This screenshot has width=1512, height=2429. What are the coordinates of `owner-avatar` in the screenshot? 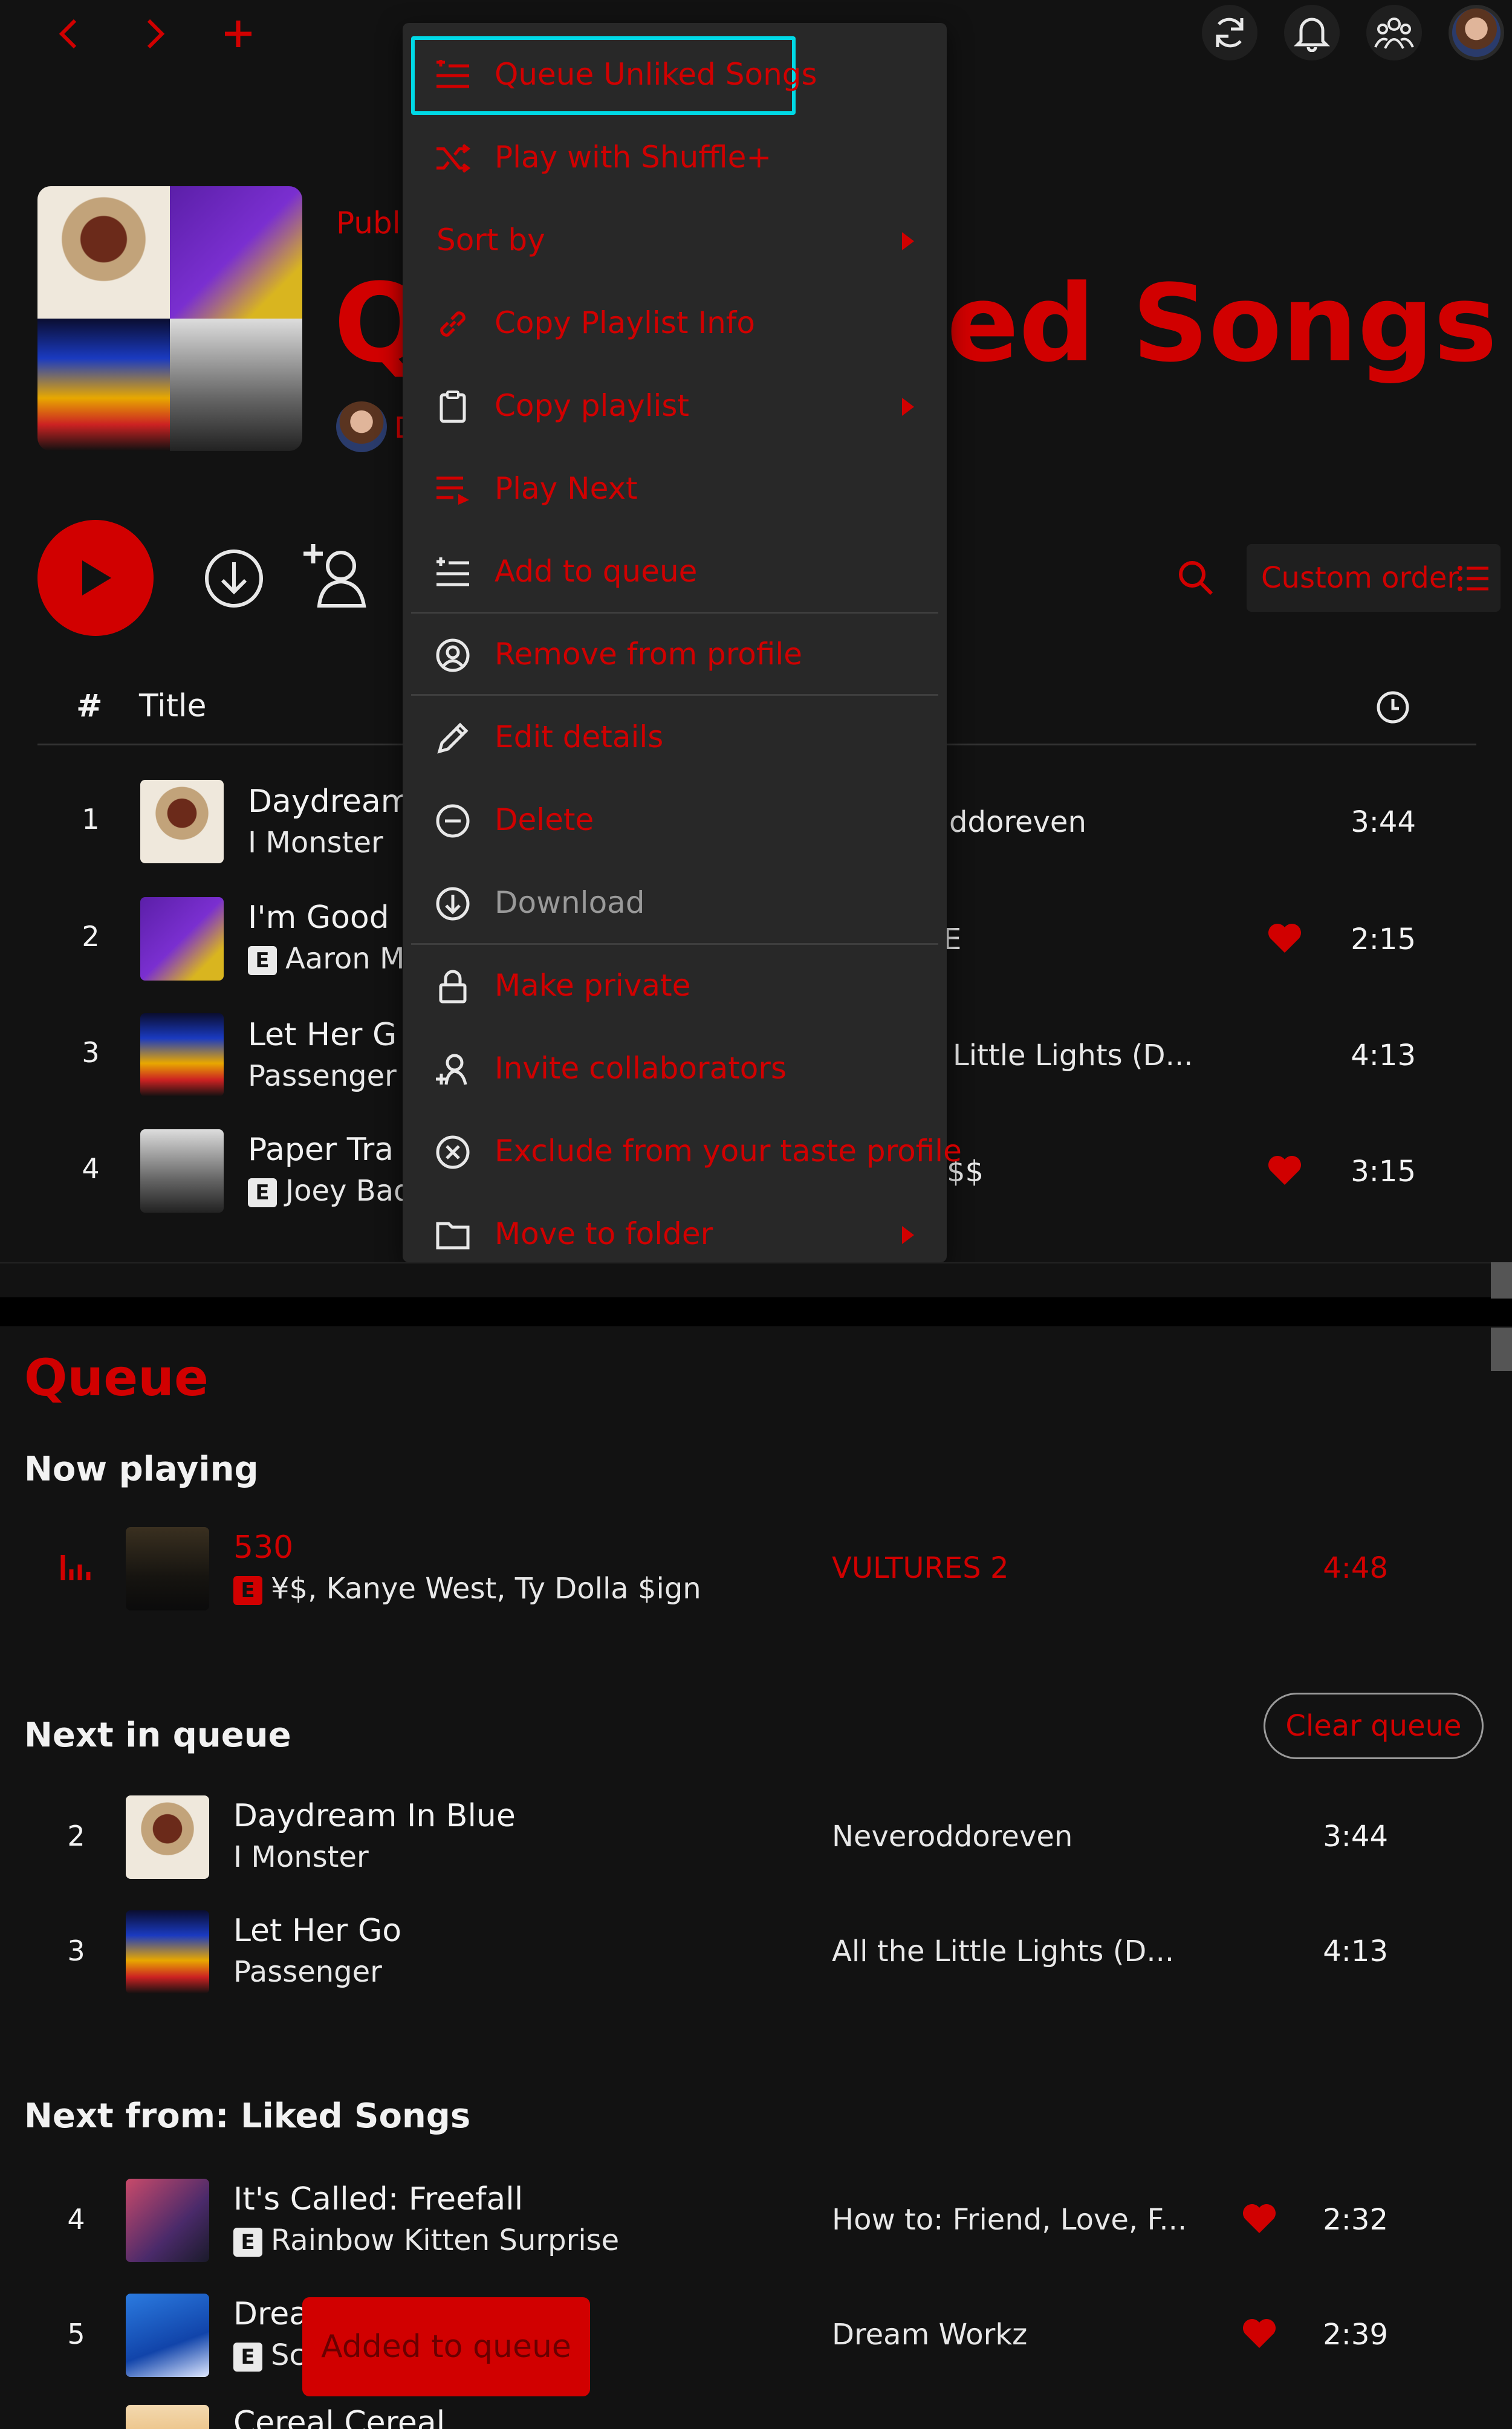 It's located at (361, 426).